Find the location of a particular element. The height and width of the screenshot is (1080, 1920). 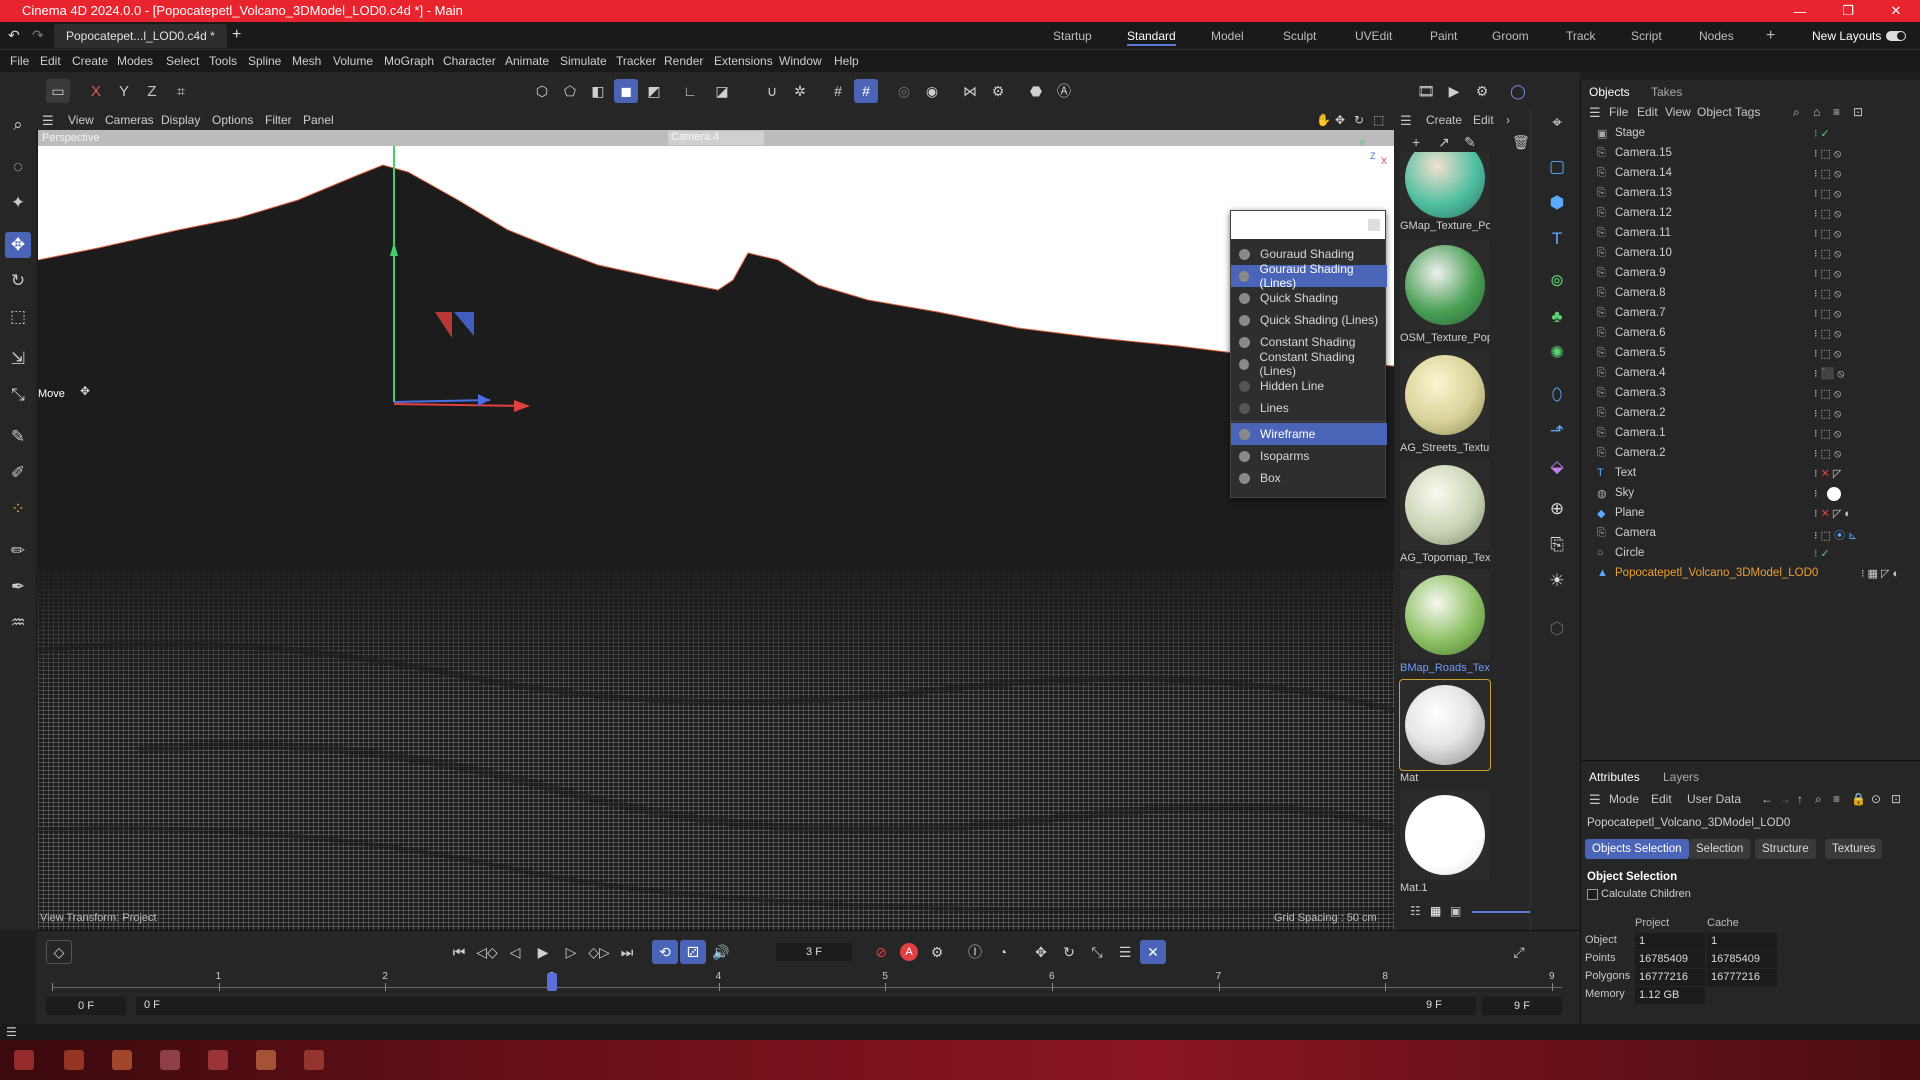

brush-icon: ✏ is located at coordinates (18, 551).